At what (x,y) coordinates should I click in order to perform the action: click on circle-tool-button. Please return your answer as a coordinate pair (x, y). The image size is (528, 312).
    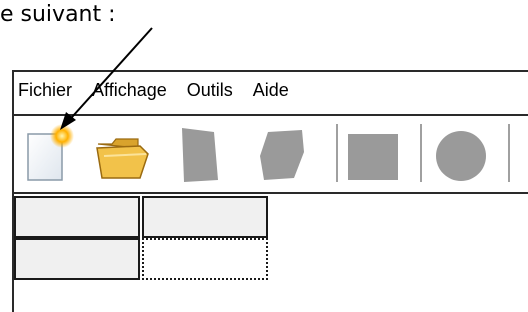
    Looking at the image, I should click on (461, 154).